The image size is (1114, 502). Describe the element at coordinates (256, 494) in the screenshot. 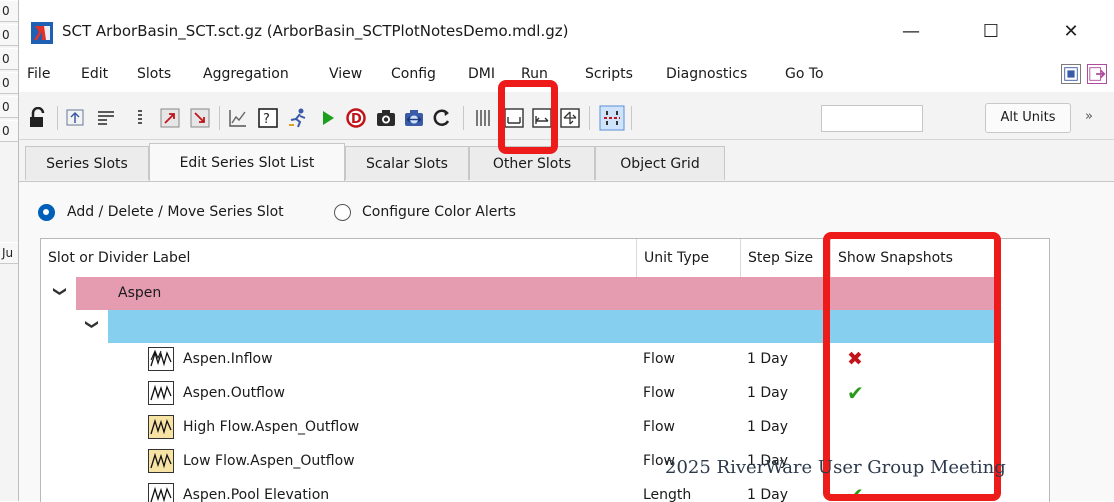

I see `slot-label: Aspen.Pool Elevation` at that location.